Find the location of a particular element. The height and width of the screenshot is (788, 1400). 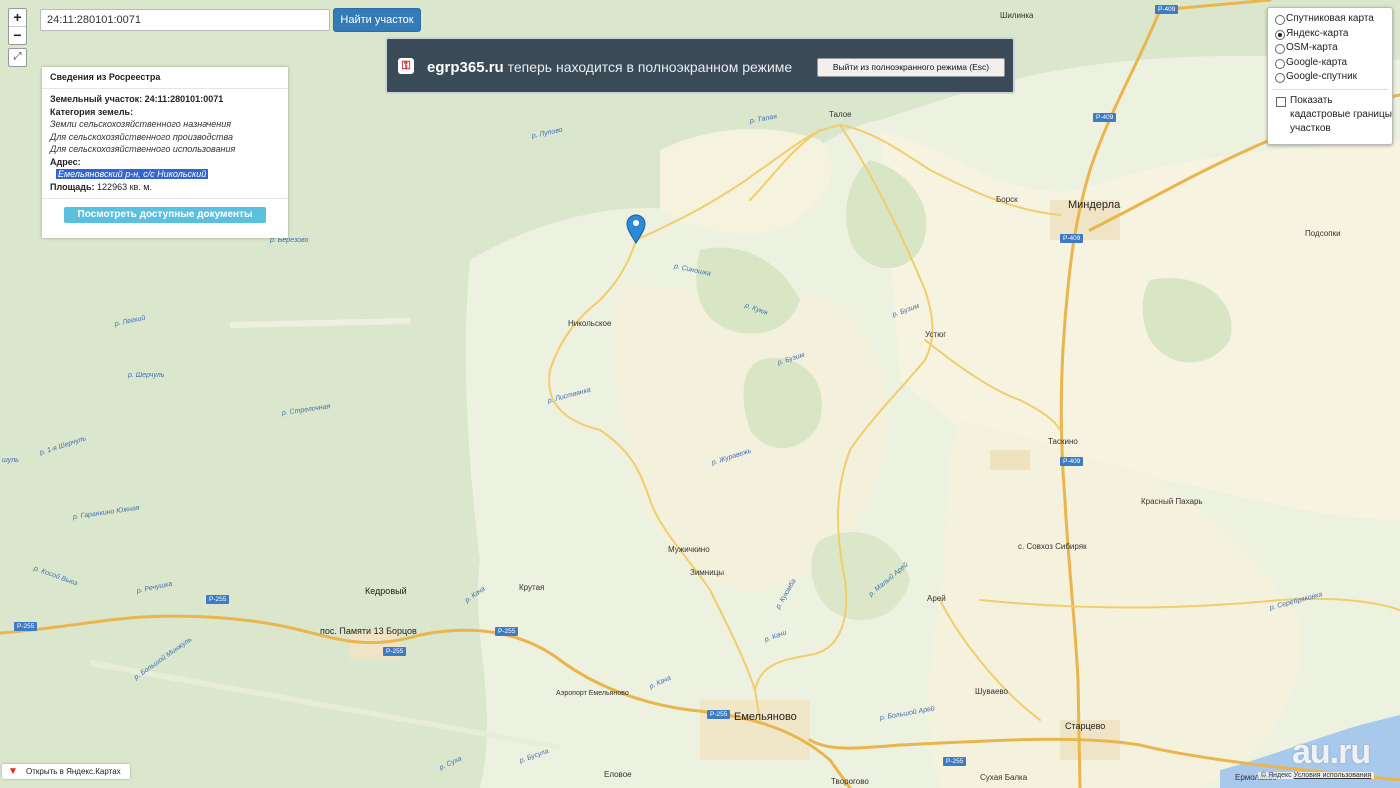

open-in-yandex-link: ▼ Открыть в Яндекс.Картах is located at coordinates (66, 771).